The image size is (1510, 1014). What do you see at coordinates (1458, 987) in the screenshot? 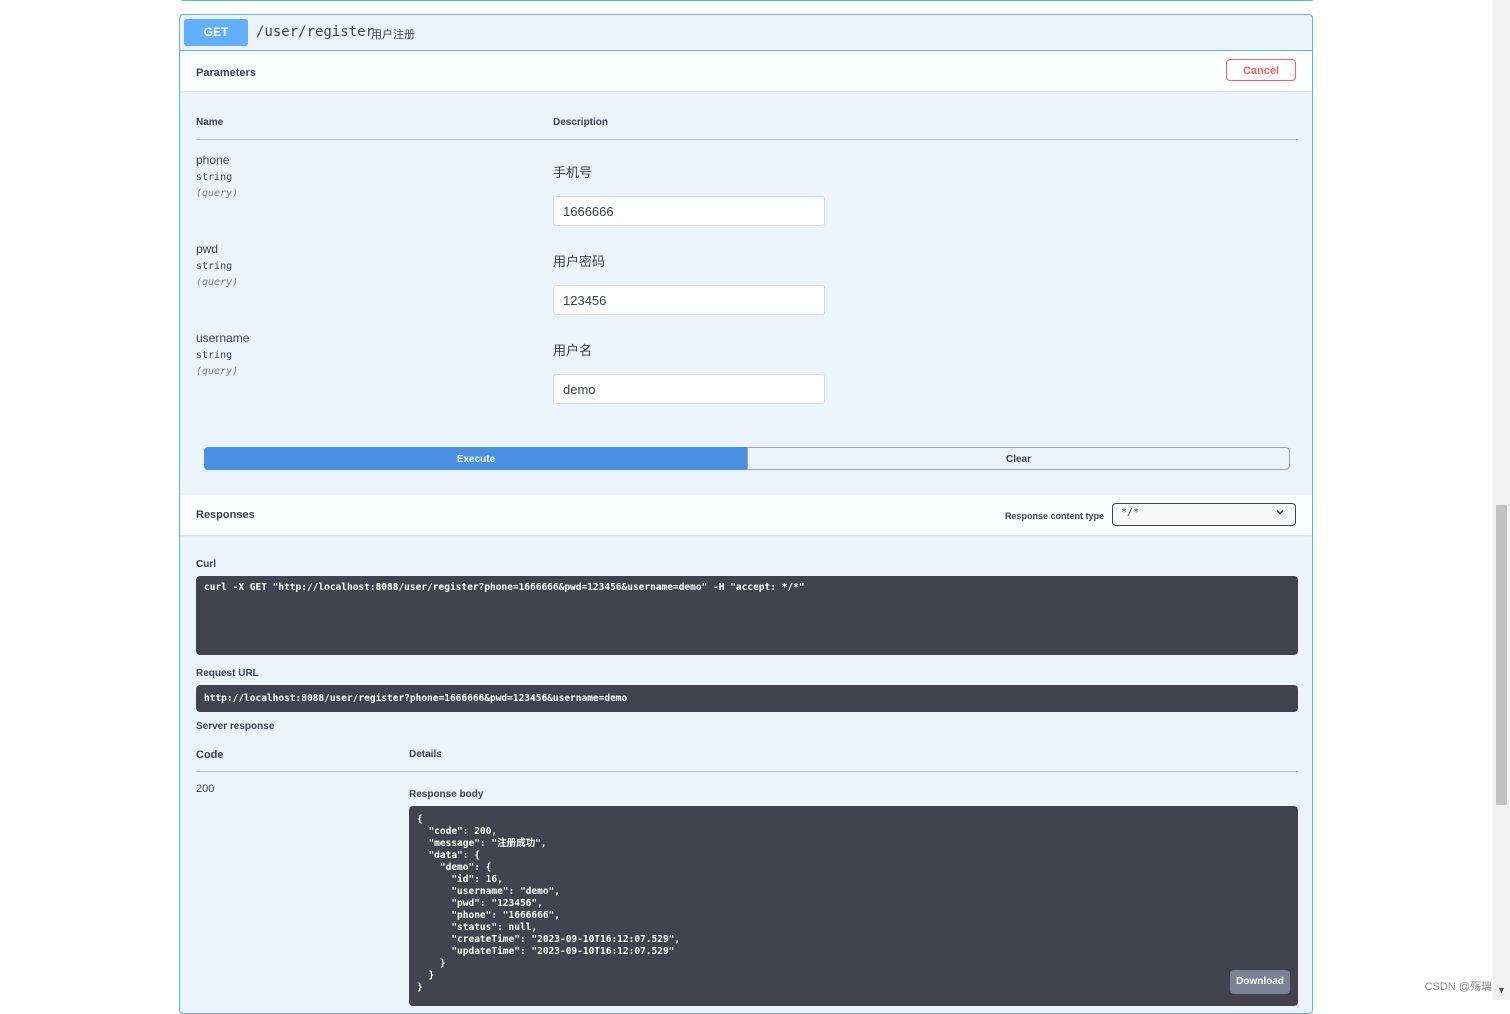
I see `watermark: CSDN @殇璃` at bounding box center [1458, 987].